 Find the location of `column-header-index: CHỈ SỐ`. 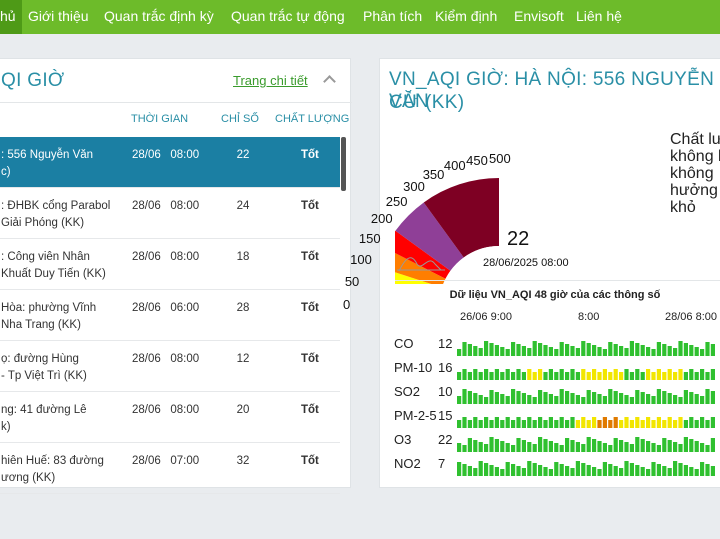

column-header-index: CHỈ SỐ is located at coordinates (240, 119).